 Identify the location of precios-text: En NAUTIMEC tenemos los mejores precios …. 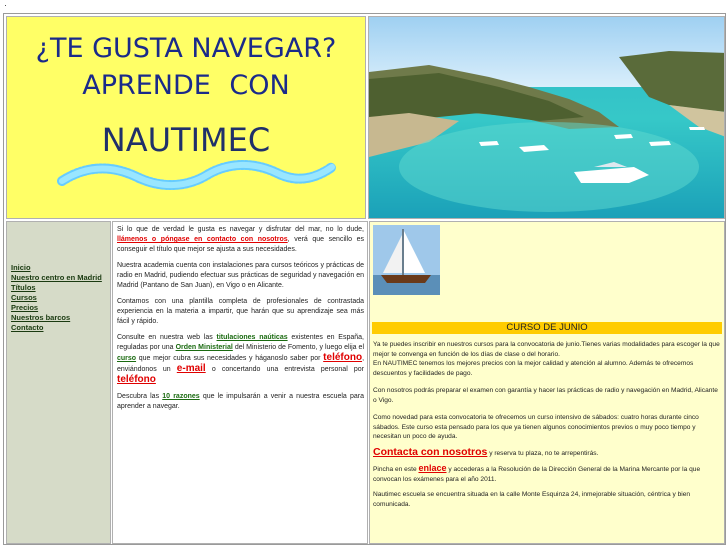
(533, 368).